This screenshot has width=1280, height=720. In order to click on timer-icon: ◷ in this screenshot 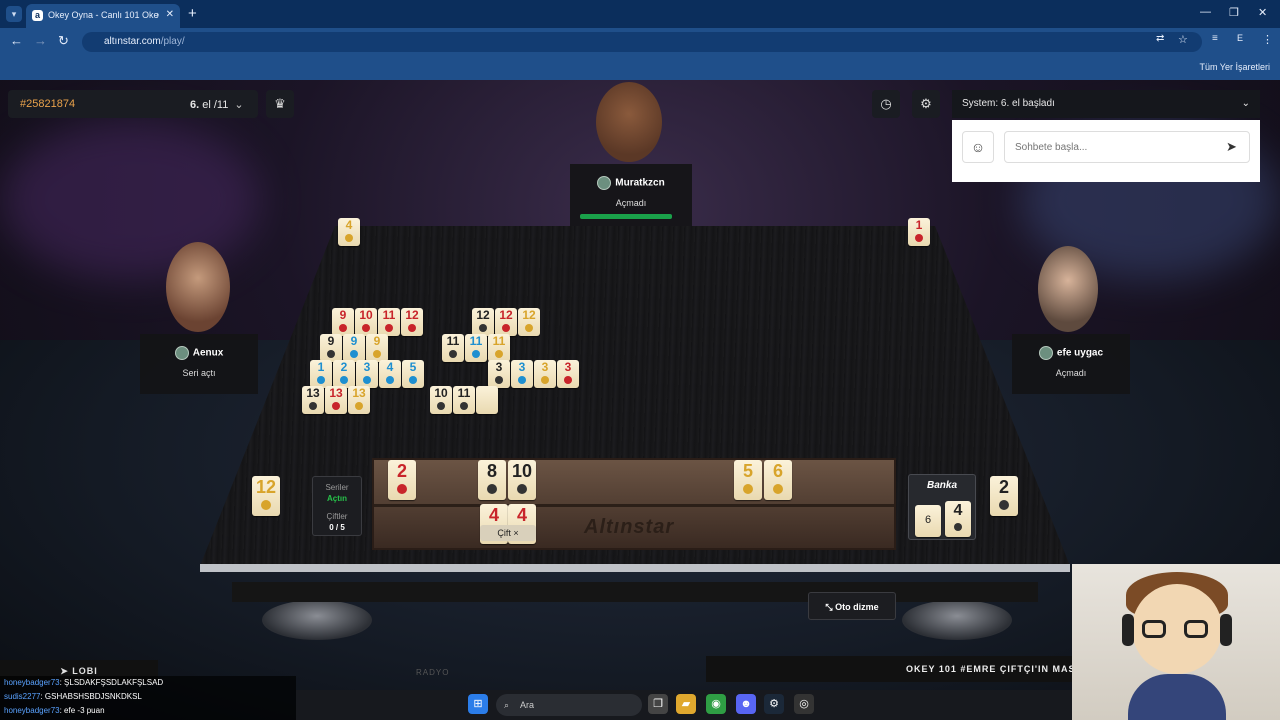, I will do `click(886, 104)`.